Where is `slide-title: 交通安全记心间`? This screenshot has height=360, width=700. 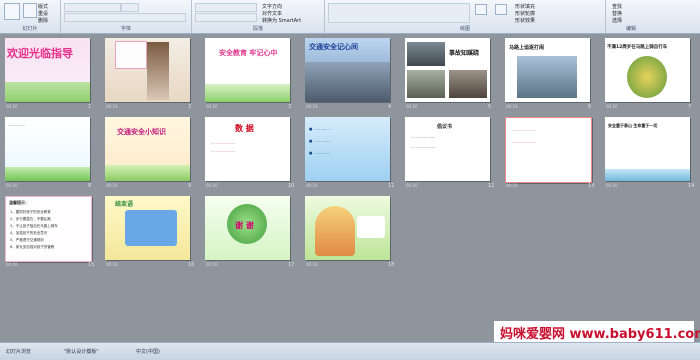
slide-title: 交通安全记心间 is located at coordinates (333, 47).